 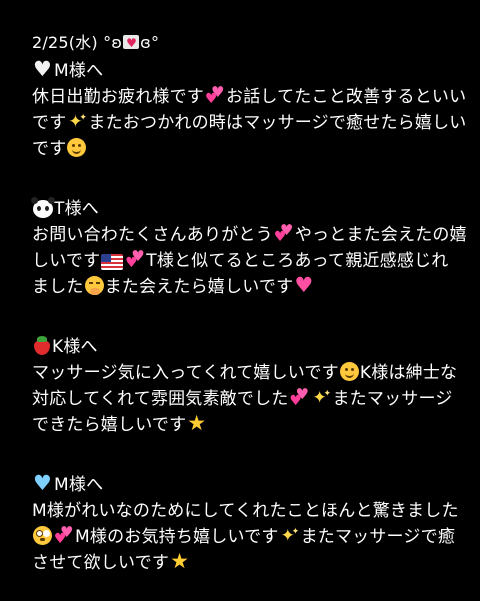 I want to click on message-line: マッサージ気に入ってくれて嬉しいです K様は紳士な, so click(x=244, y=373).